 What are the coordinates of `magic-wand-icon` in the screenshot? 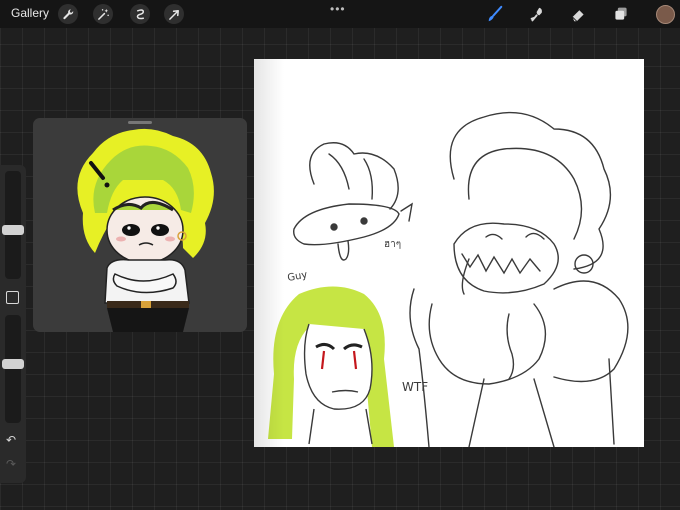 It's located at (103, 14).